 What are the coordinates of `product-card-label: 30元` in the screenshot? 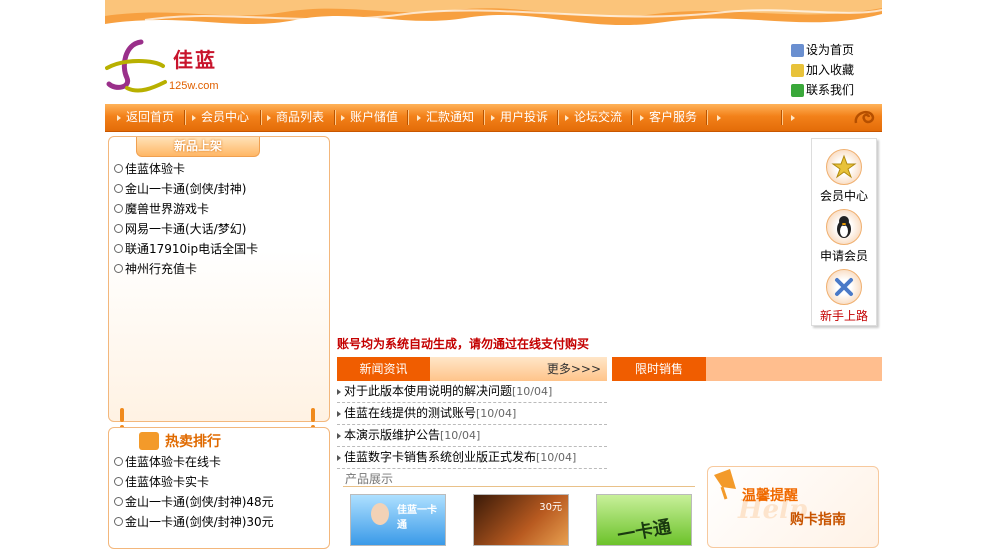 It's located at (550, 507).